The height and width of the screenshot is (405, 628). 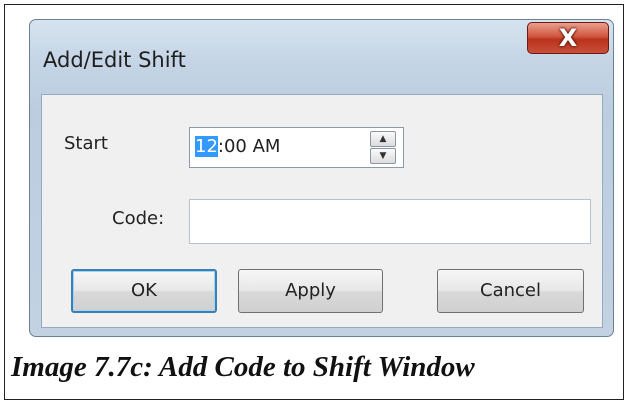 I want to click on close-button: X, so click(x=568, y=38).